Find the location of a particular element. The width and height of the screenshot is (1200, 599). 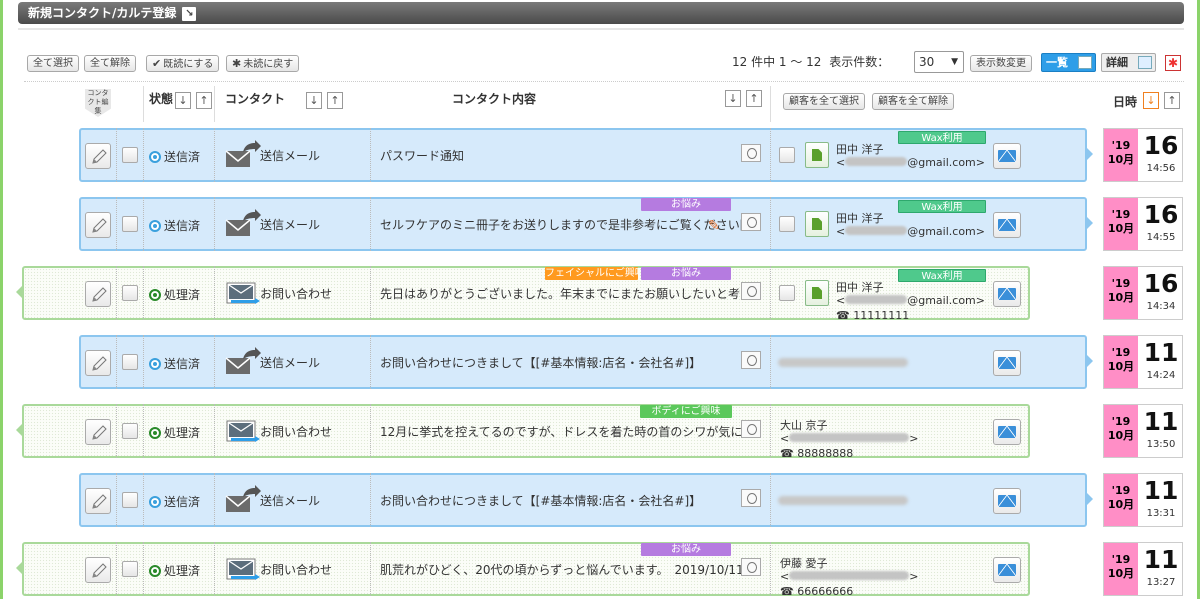

year-month: '19 10月 is located at coordinates (1121, 431).